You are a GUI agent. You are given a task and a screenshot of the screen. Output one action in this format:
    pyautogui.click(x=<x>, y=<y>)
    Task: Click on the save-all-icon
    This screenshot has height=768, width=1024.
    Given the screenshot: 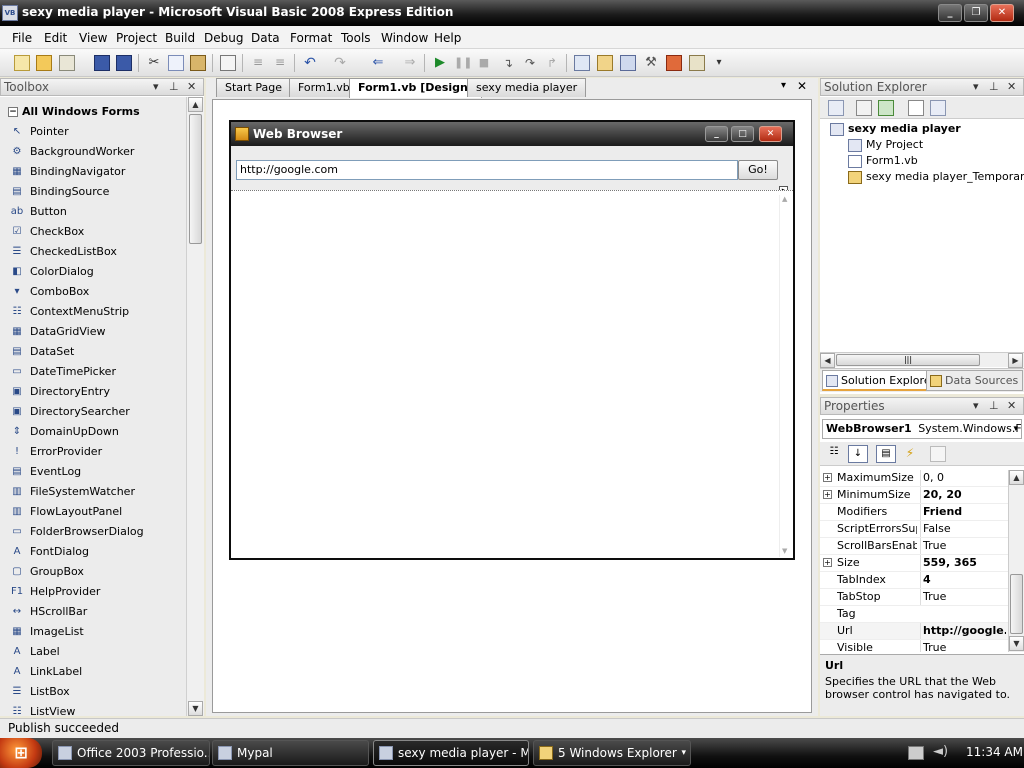 What is the action you would take?
    pyautogui.click(x=124, y=63)
    